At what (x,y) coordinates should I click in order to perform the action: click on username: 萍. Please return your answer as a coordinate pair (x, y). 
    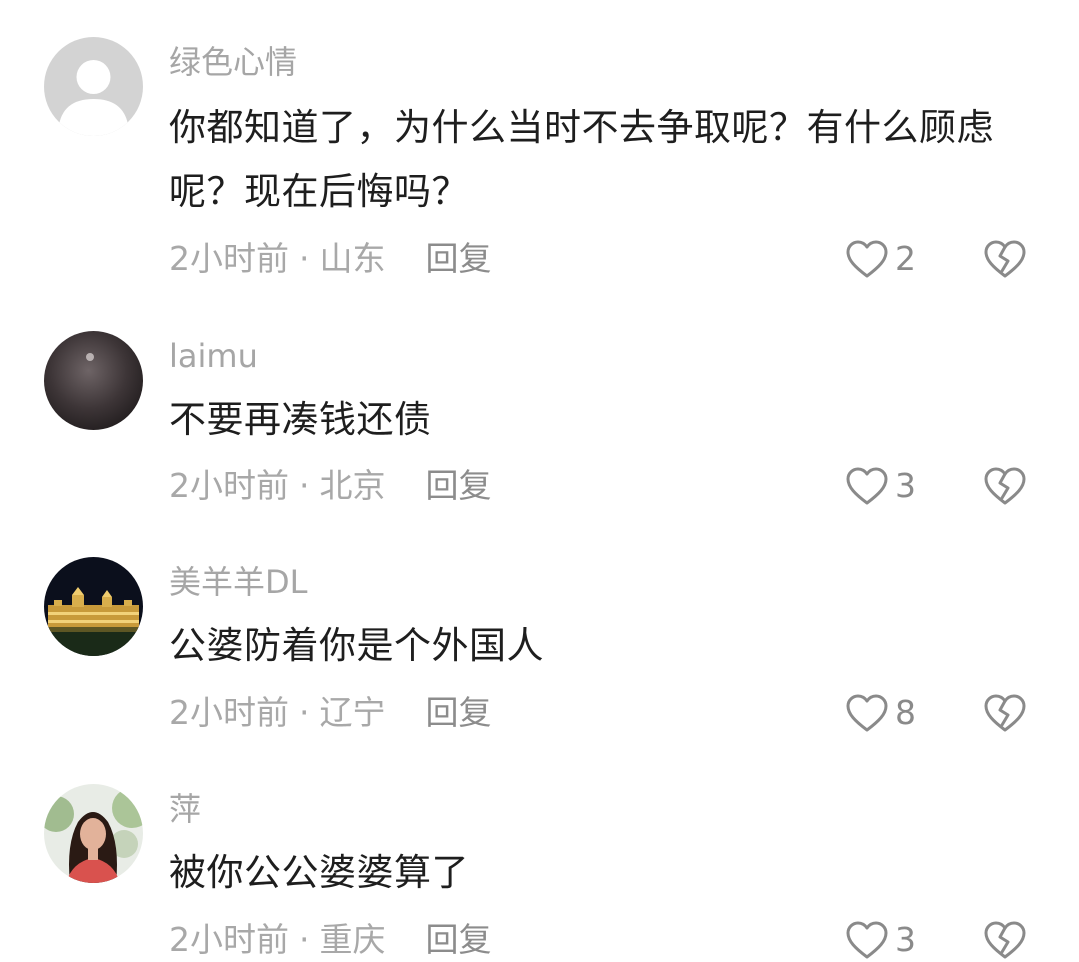
    Looking at the image, I should click on (185, 809).